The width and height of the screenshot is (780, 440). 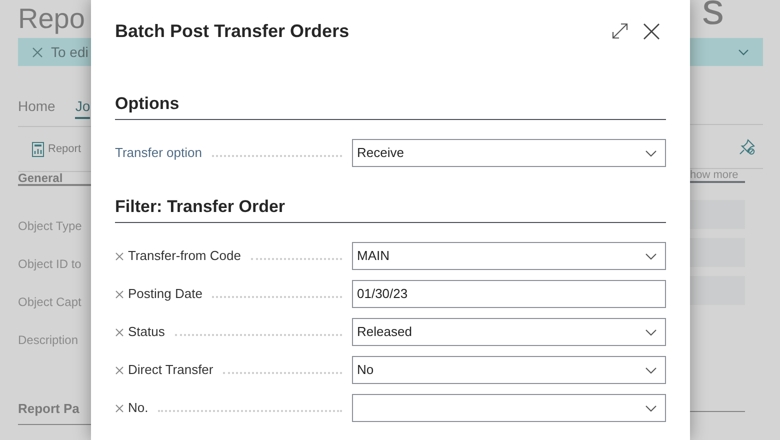 What do you see at coordinates (146, 332) in the screenshot?
I see `field-label: Status` at bounding box center [146, 332].